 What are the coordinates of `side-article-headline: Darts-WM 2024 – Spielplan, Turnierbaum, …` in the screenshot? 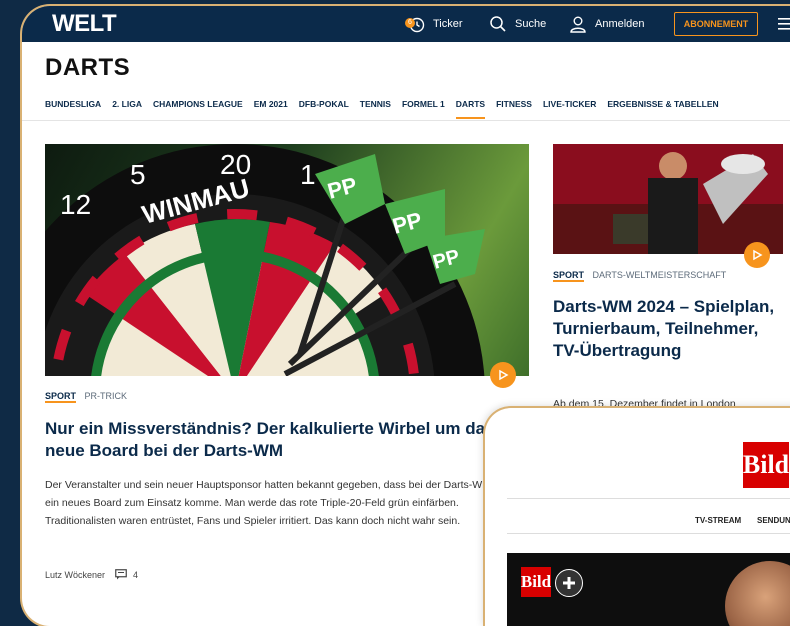 It's located at (668, 329).